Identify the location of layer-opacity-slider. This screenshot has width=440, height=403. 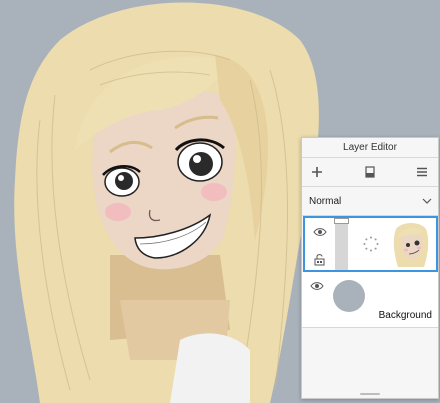
(341, 244).